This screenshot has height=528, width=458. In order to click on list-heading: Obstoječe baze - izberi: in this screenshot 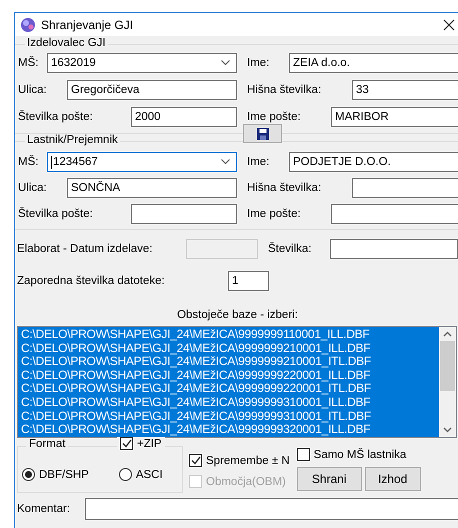, I will do `click(237, 316)`.